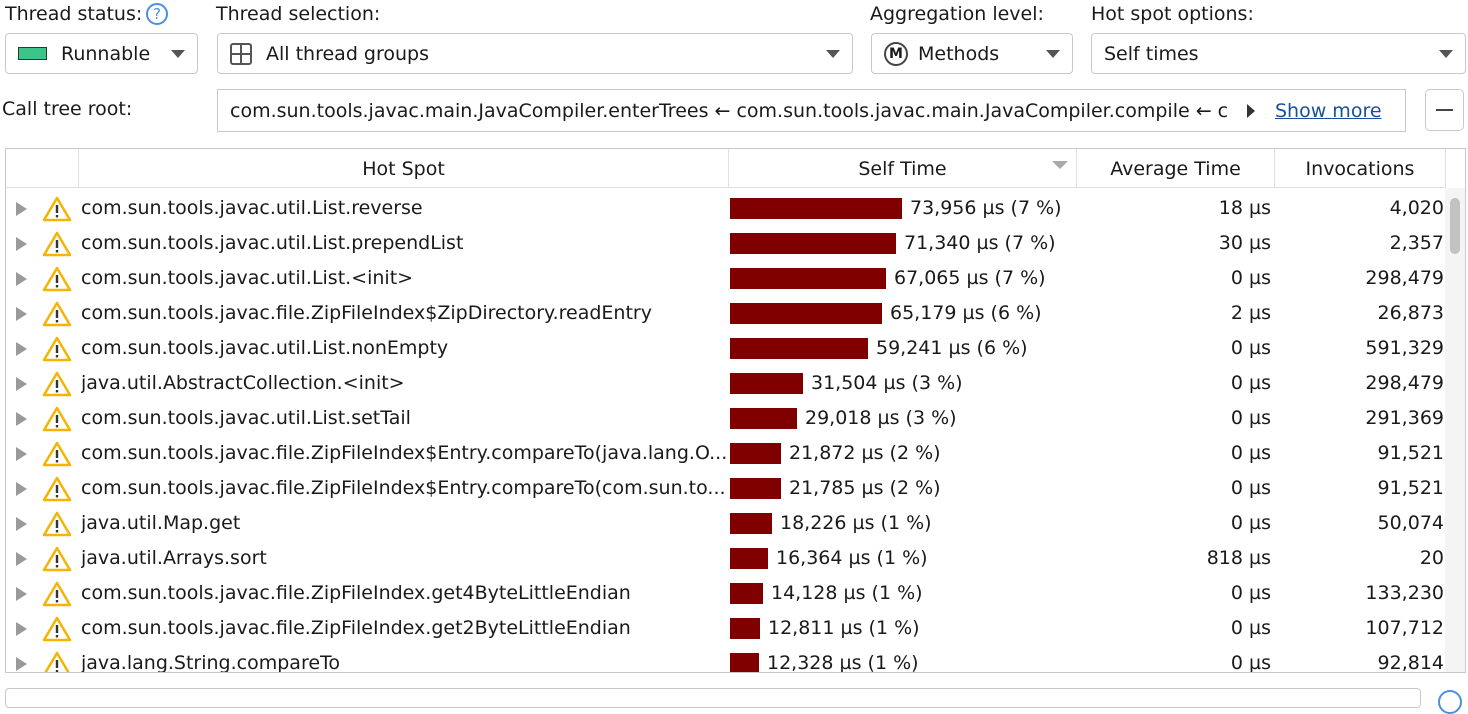 Image resolution: width=1468 pixels, height=714 pixels. What do you see at coordinates (1060, 165) in the screenshot?
I see `sort-desc-icon` at bounding box center [1060, 165].